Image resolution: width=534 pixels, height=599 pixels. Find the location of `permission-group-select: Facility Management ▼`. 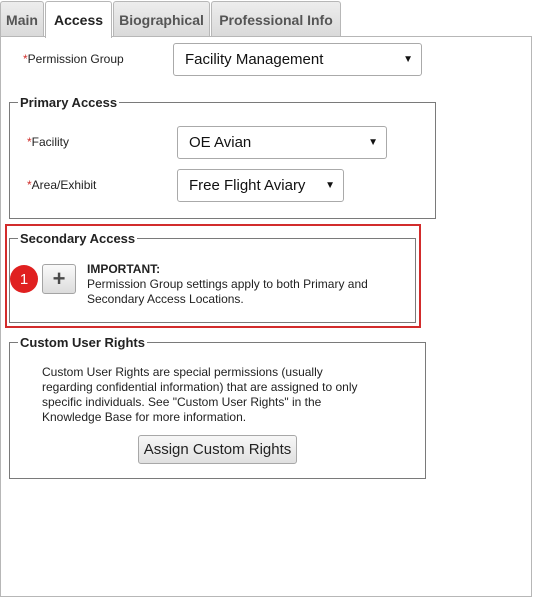

permission-group-select: Facility Management ▼ is located at coordinates (297, 59).